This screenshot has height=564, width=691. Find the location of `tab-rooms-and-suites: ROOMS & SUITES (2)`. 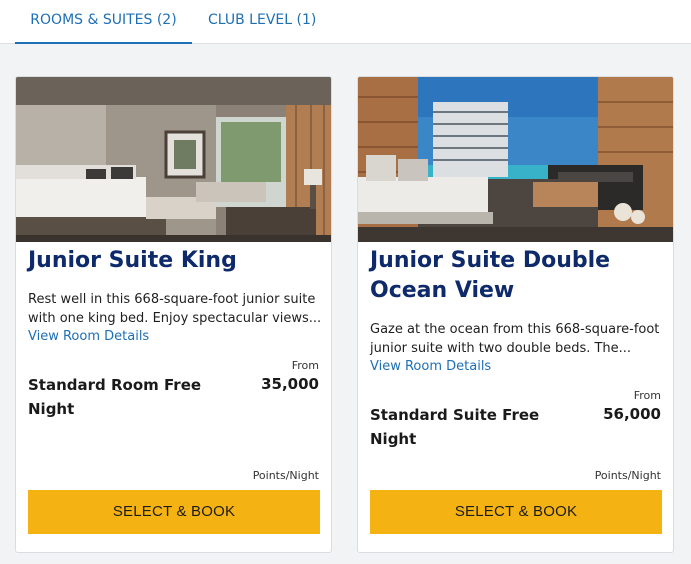

tab-rooms-and-suites: ROOMS & SUITES (2) is located at coordinates (103, 22).